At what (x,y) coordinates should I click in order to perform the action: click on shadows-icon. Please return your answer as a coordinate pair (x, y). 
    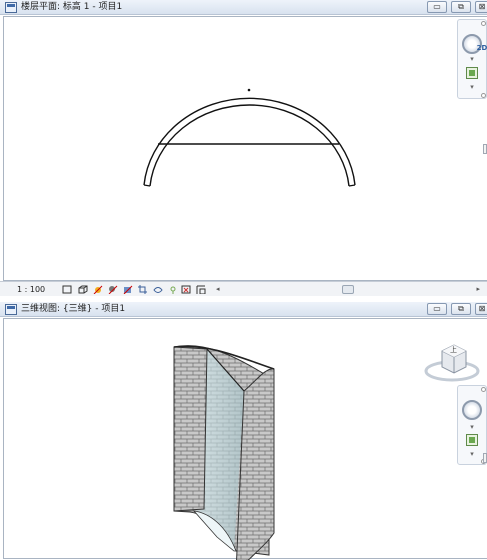
    Looking at the image, I should click on (113, 289).